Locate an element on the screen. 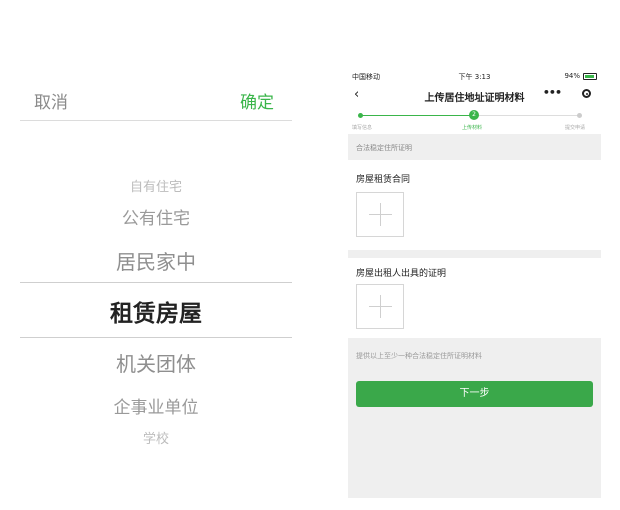 The image size is (620, 510). picker-option: 自有住宅 is located at coordinates (156, 185).